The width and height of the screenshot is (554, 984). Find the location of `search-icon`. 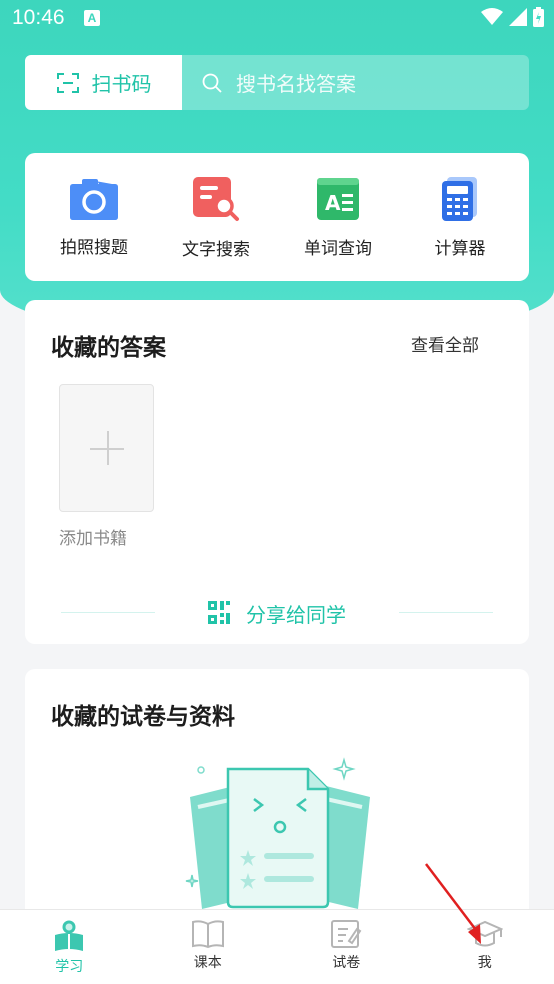

search-icon is located at coordinates (212, 83).